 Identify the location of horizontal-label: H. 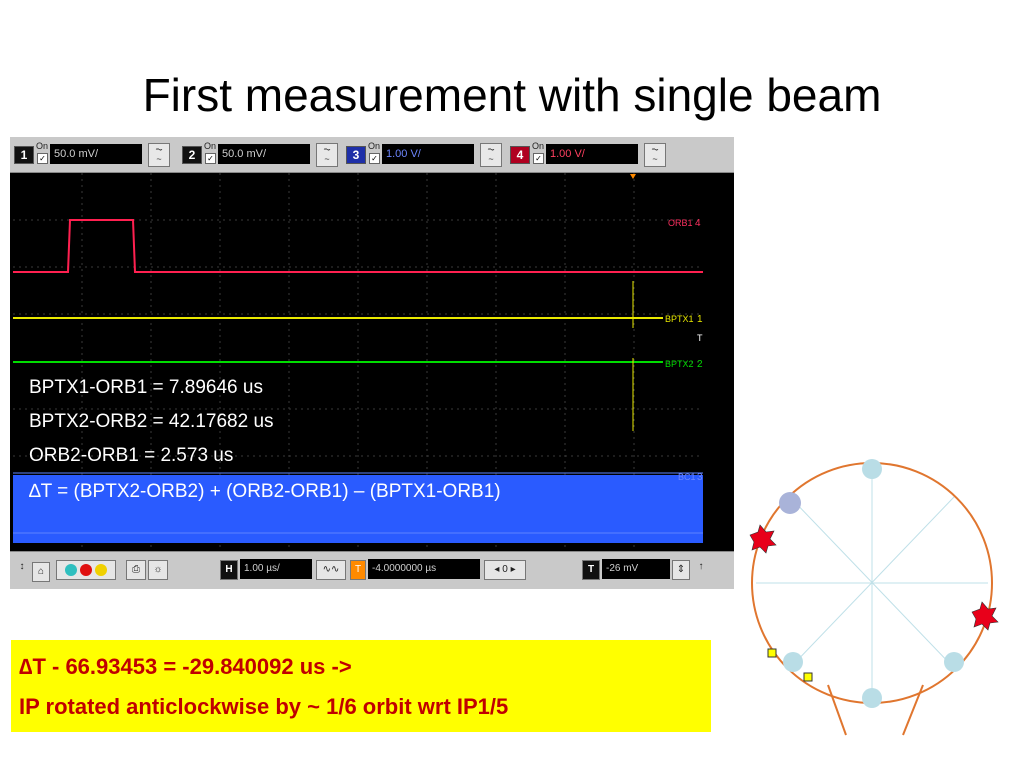
(229, 570).